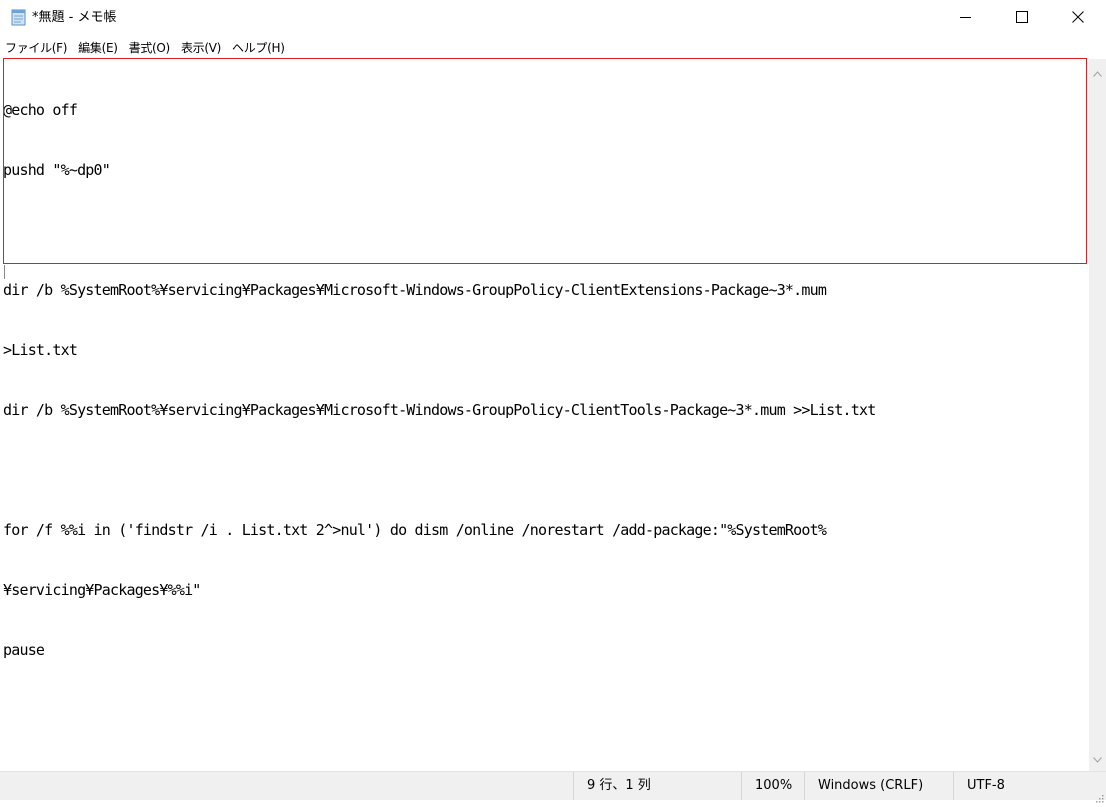 Image resolution: width=1106 pixels, height=807 pixels. What do you see at coordinates (1029, 786) in the screenshot?
I see `status-encoding: UTF-8` at bounding box center [1029, 786].